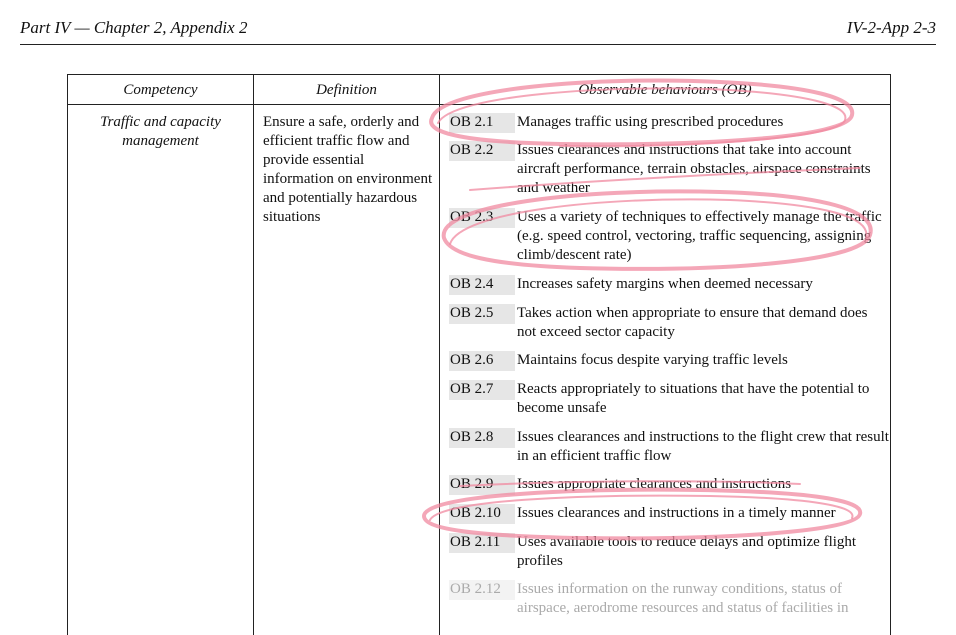  What do you see at coordinates (482, 218) in the screenshot?
I see `behaviour-code: OB 2.3` at bounding box center [482, 218].